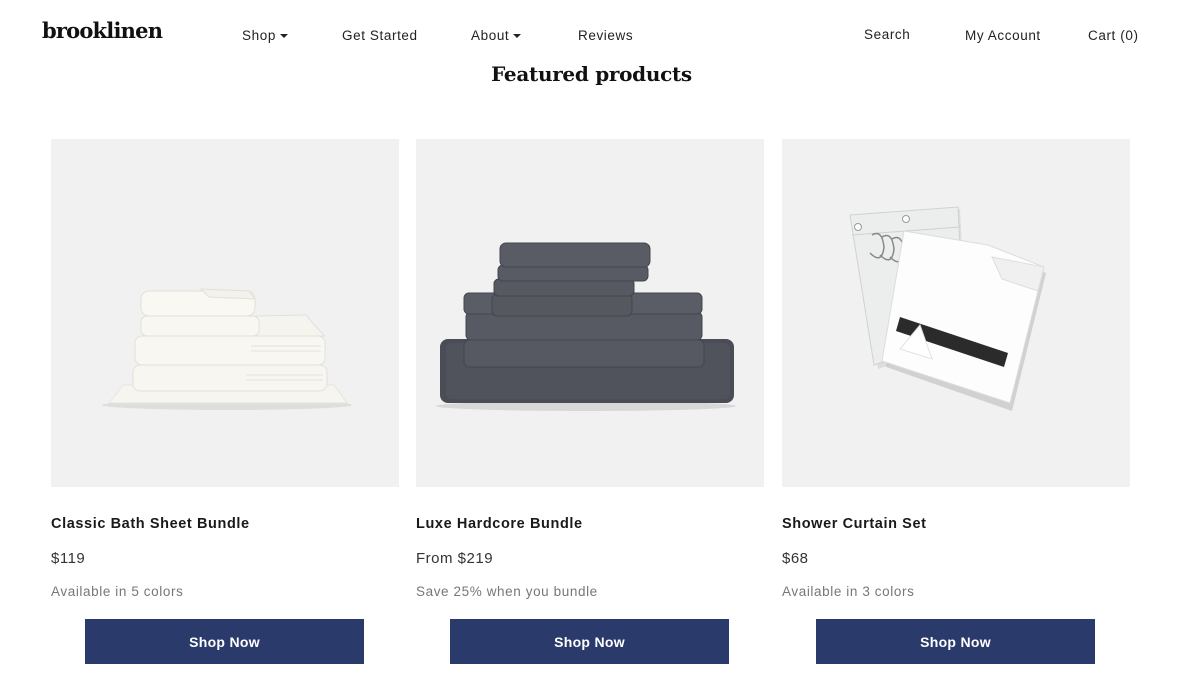 This screenshot has height=685, width=1183. What do you see at coordinates (68, 558) in the screenshot?
I see `product-price: $119` at bounding box center [68, 558].